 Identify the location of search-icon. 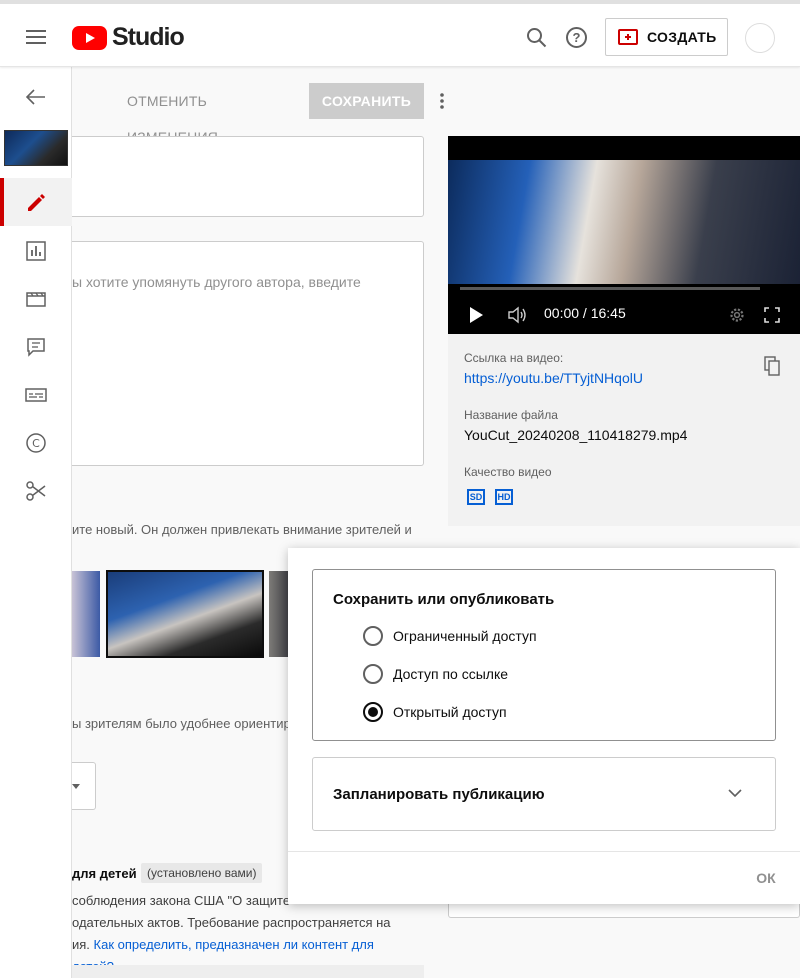
(536, 37).